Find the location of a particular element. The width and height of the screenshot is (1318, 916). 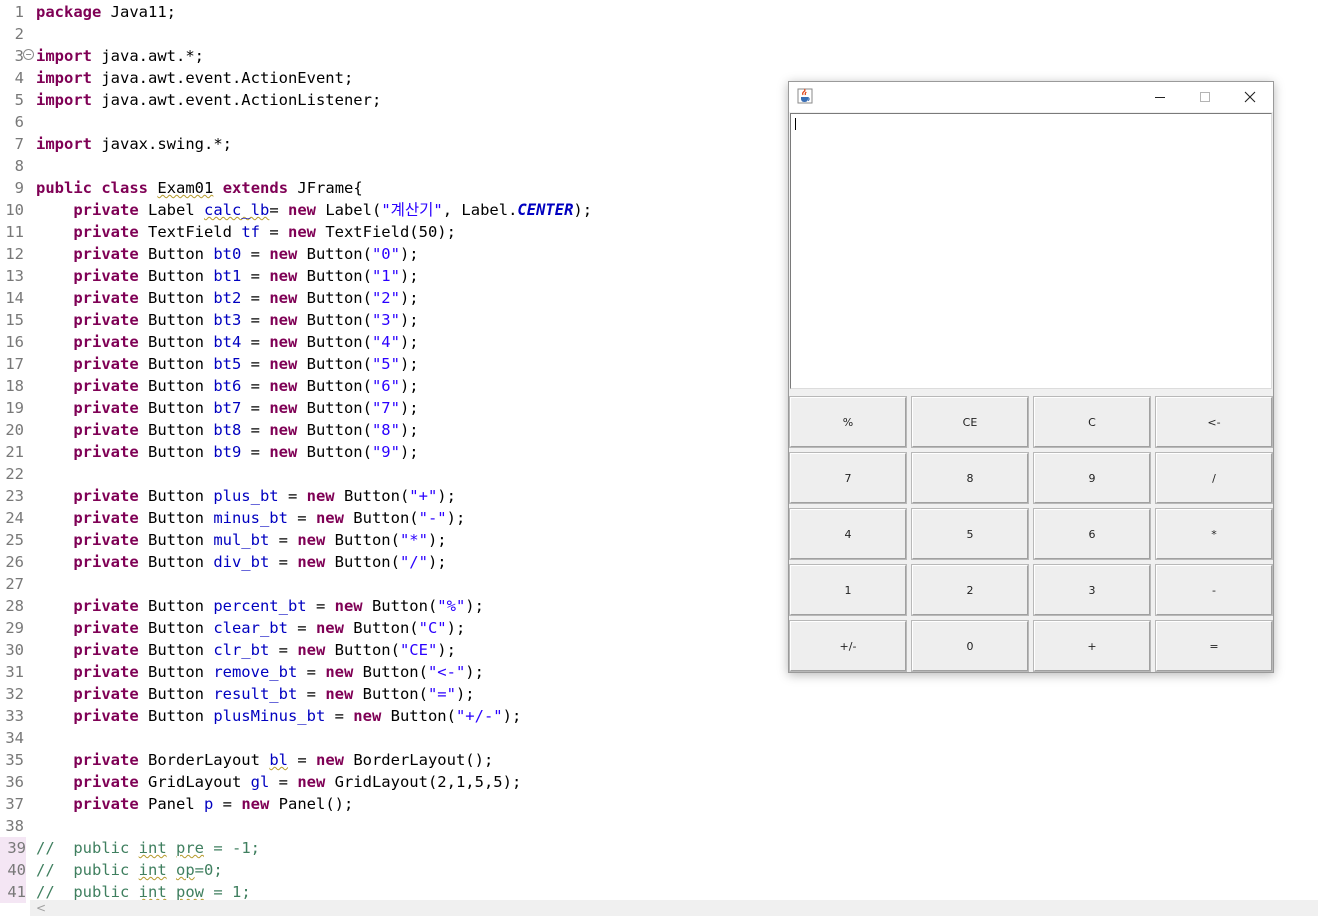

line-number: 25 is located at coordinates (14, 540).